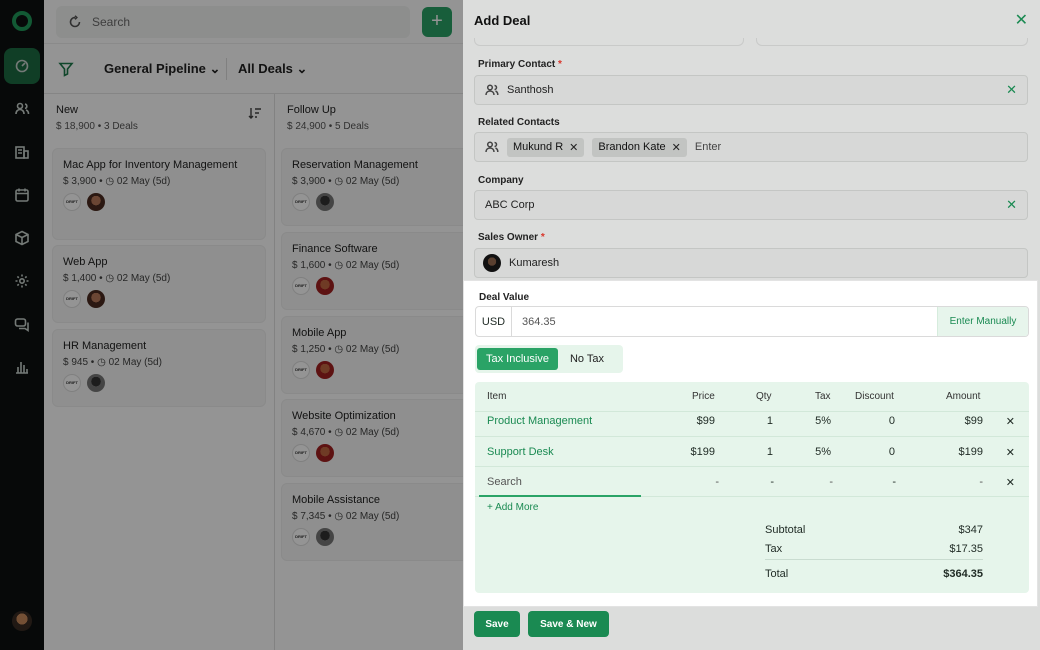 This screenshot has width=1040, height=650. What do you see at coordinates (511, 237) in the screenshot?
I see `sales-owner-label: Sales Owner *` at bounding box center [511, 237].